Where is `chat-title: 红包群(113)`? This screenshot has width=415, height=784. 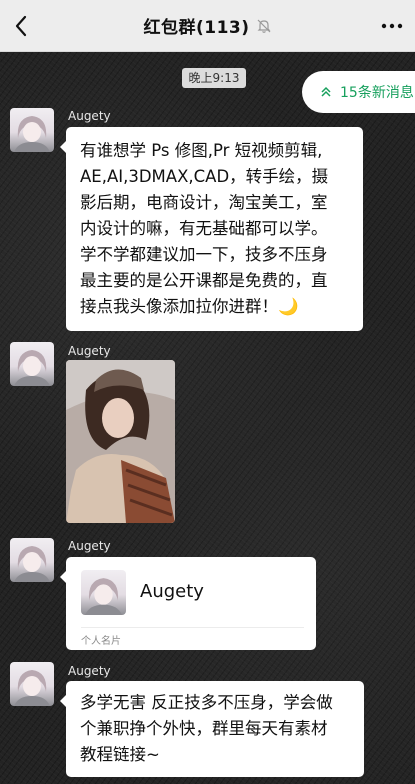 chat-title: 红包群(113) is located at coordinates (196, 28).